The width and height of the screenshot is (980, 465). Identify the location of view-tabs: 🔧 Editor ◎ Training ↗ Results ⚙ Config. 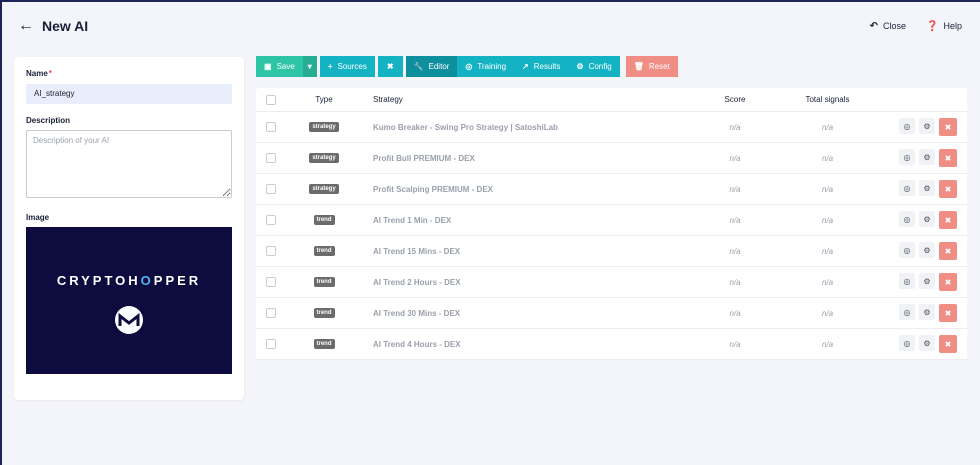
(512, 66).